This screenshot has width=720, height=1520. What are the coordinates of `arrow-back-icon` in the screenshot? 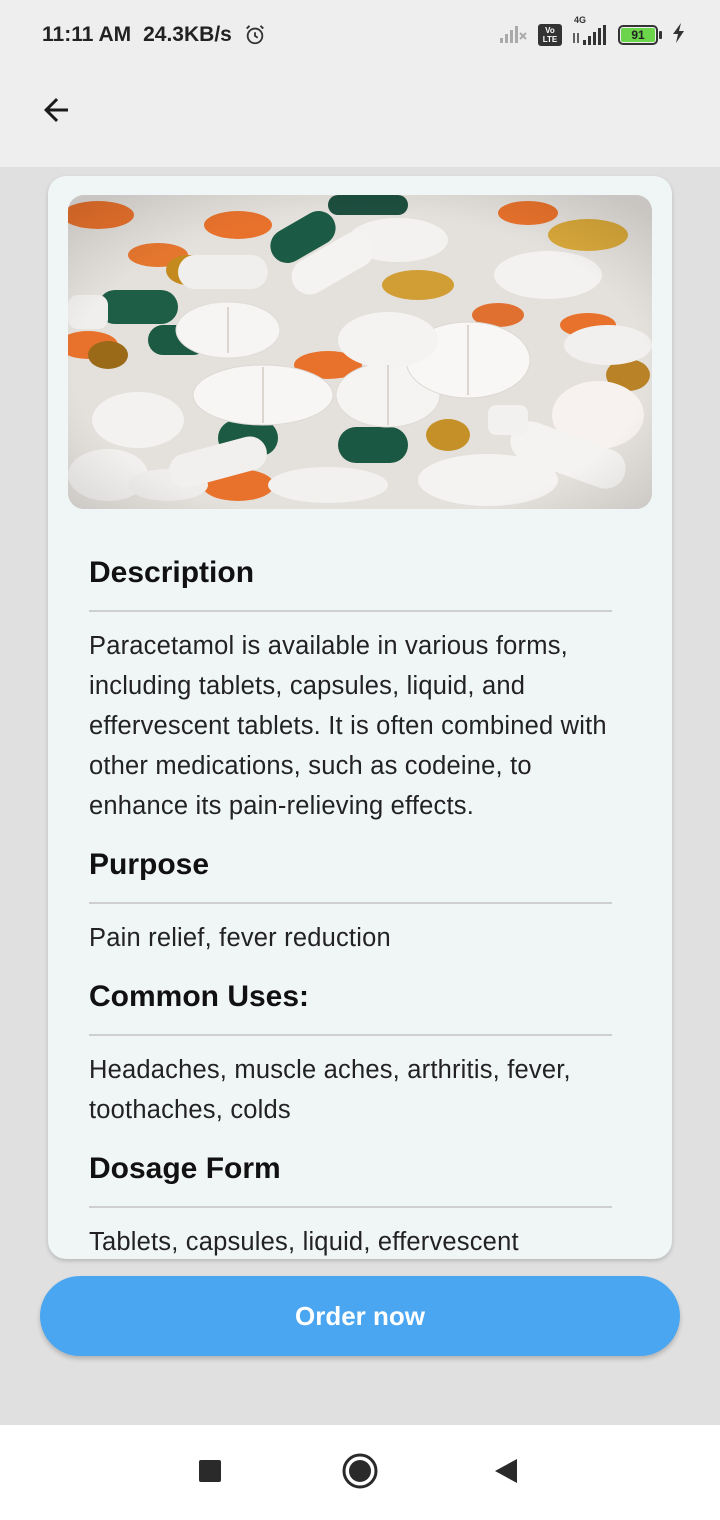 It's located at (56, 112).